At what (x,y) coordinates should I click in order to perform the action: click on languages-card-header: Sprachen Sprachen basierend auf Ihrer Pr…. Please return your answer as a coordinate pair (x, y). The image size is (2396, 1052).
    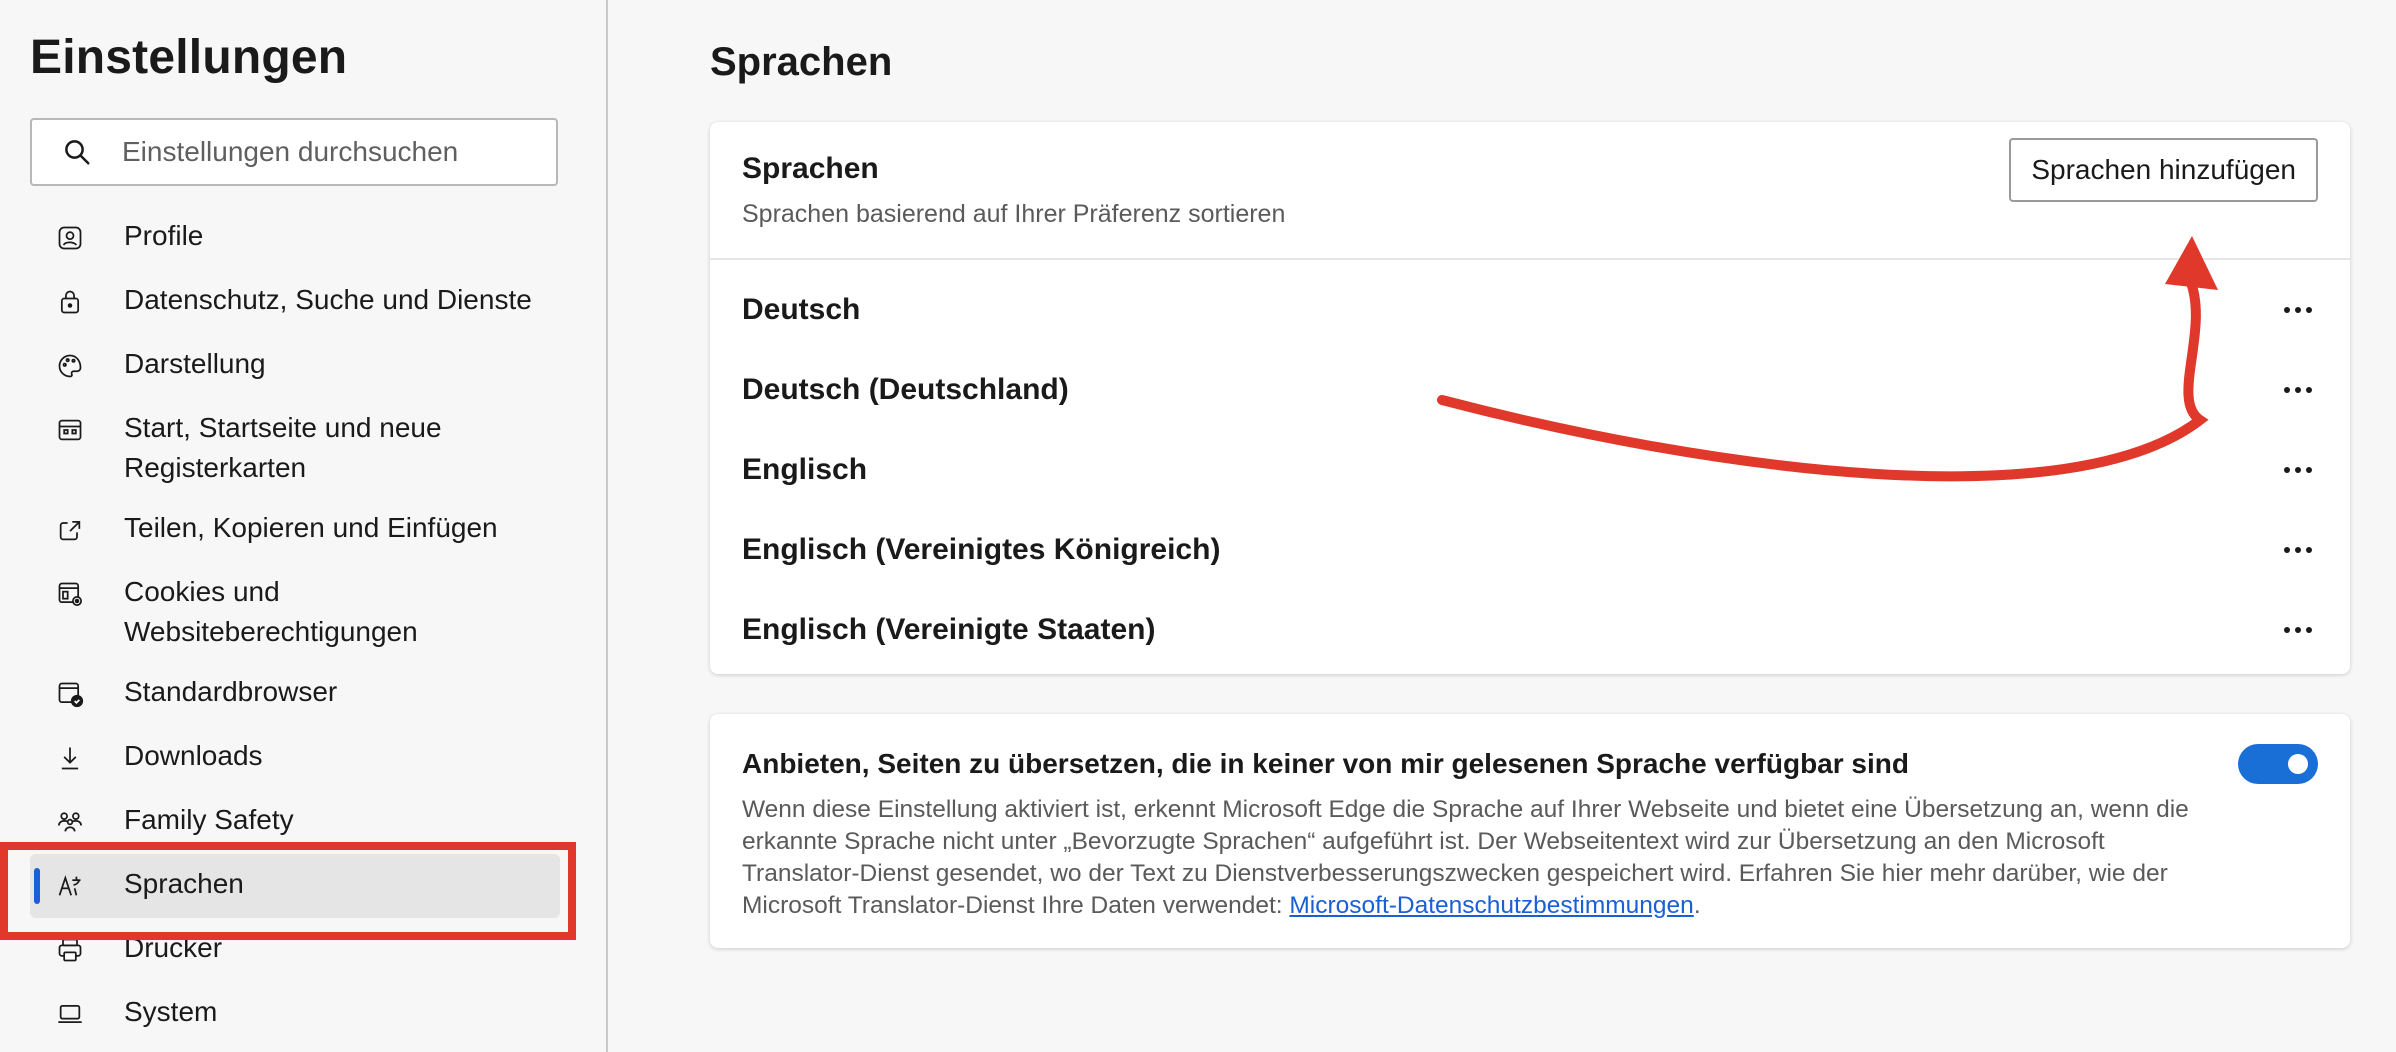
    Looking at the image, I should click on (1530, 191).